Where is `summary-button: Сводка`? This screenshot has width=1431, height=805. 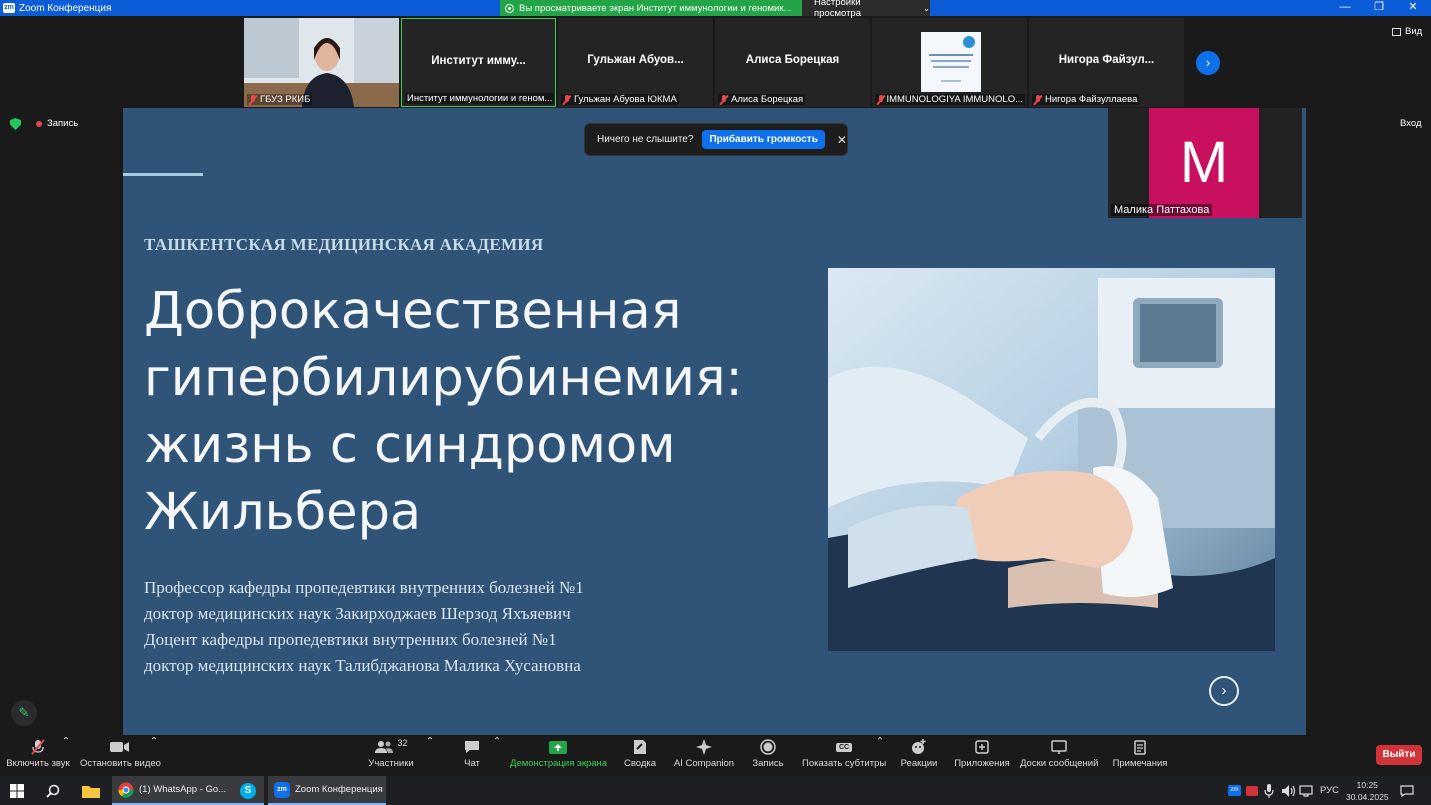
summary-button: Сводка is located at coordinates (640, 756).